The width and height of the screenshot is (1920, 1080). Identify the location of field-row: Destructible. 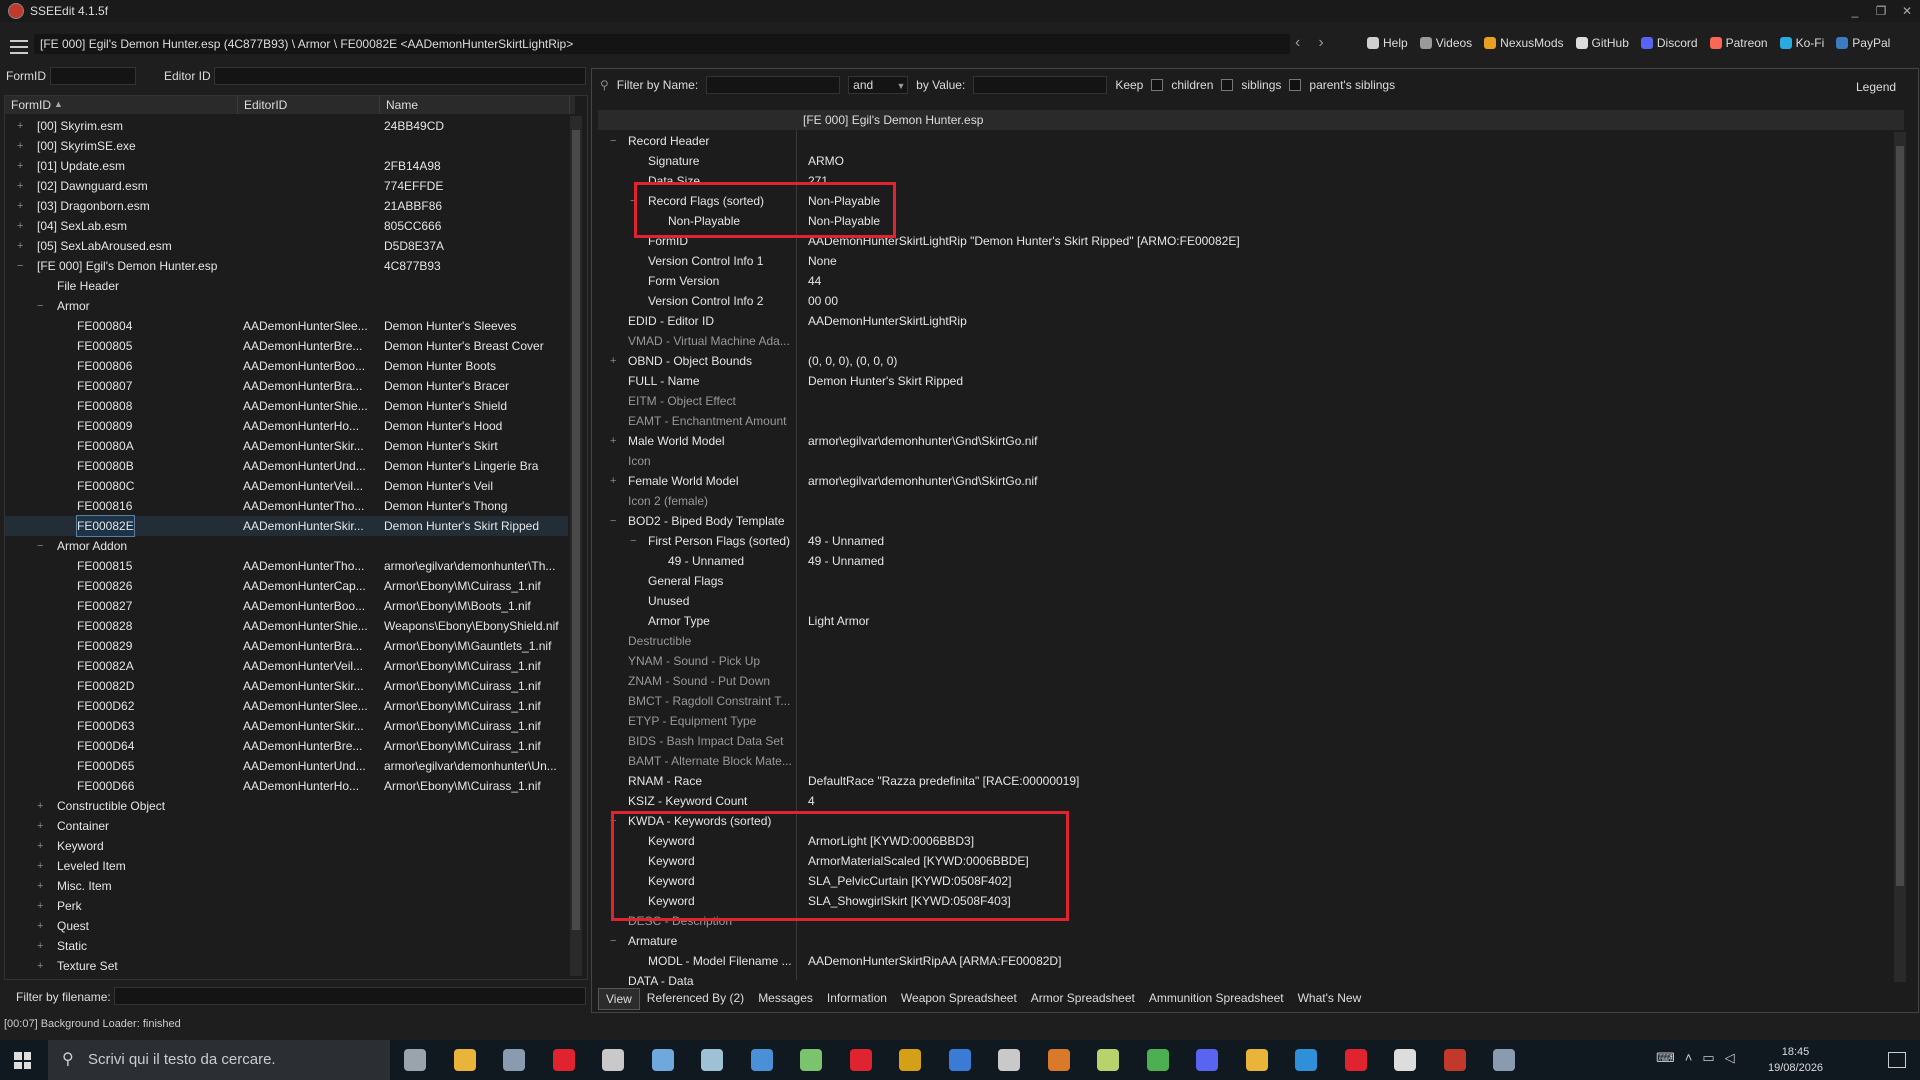
(1244, 641).